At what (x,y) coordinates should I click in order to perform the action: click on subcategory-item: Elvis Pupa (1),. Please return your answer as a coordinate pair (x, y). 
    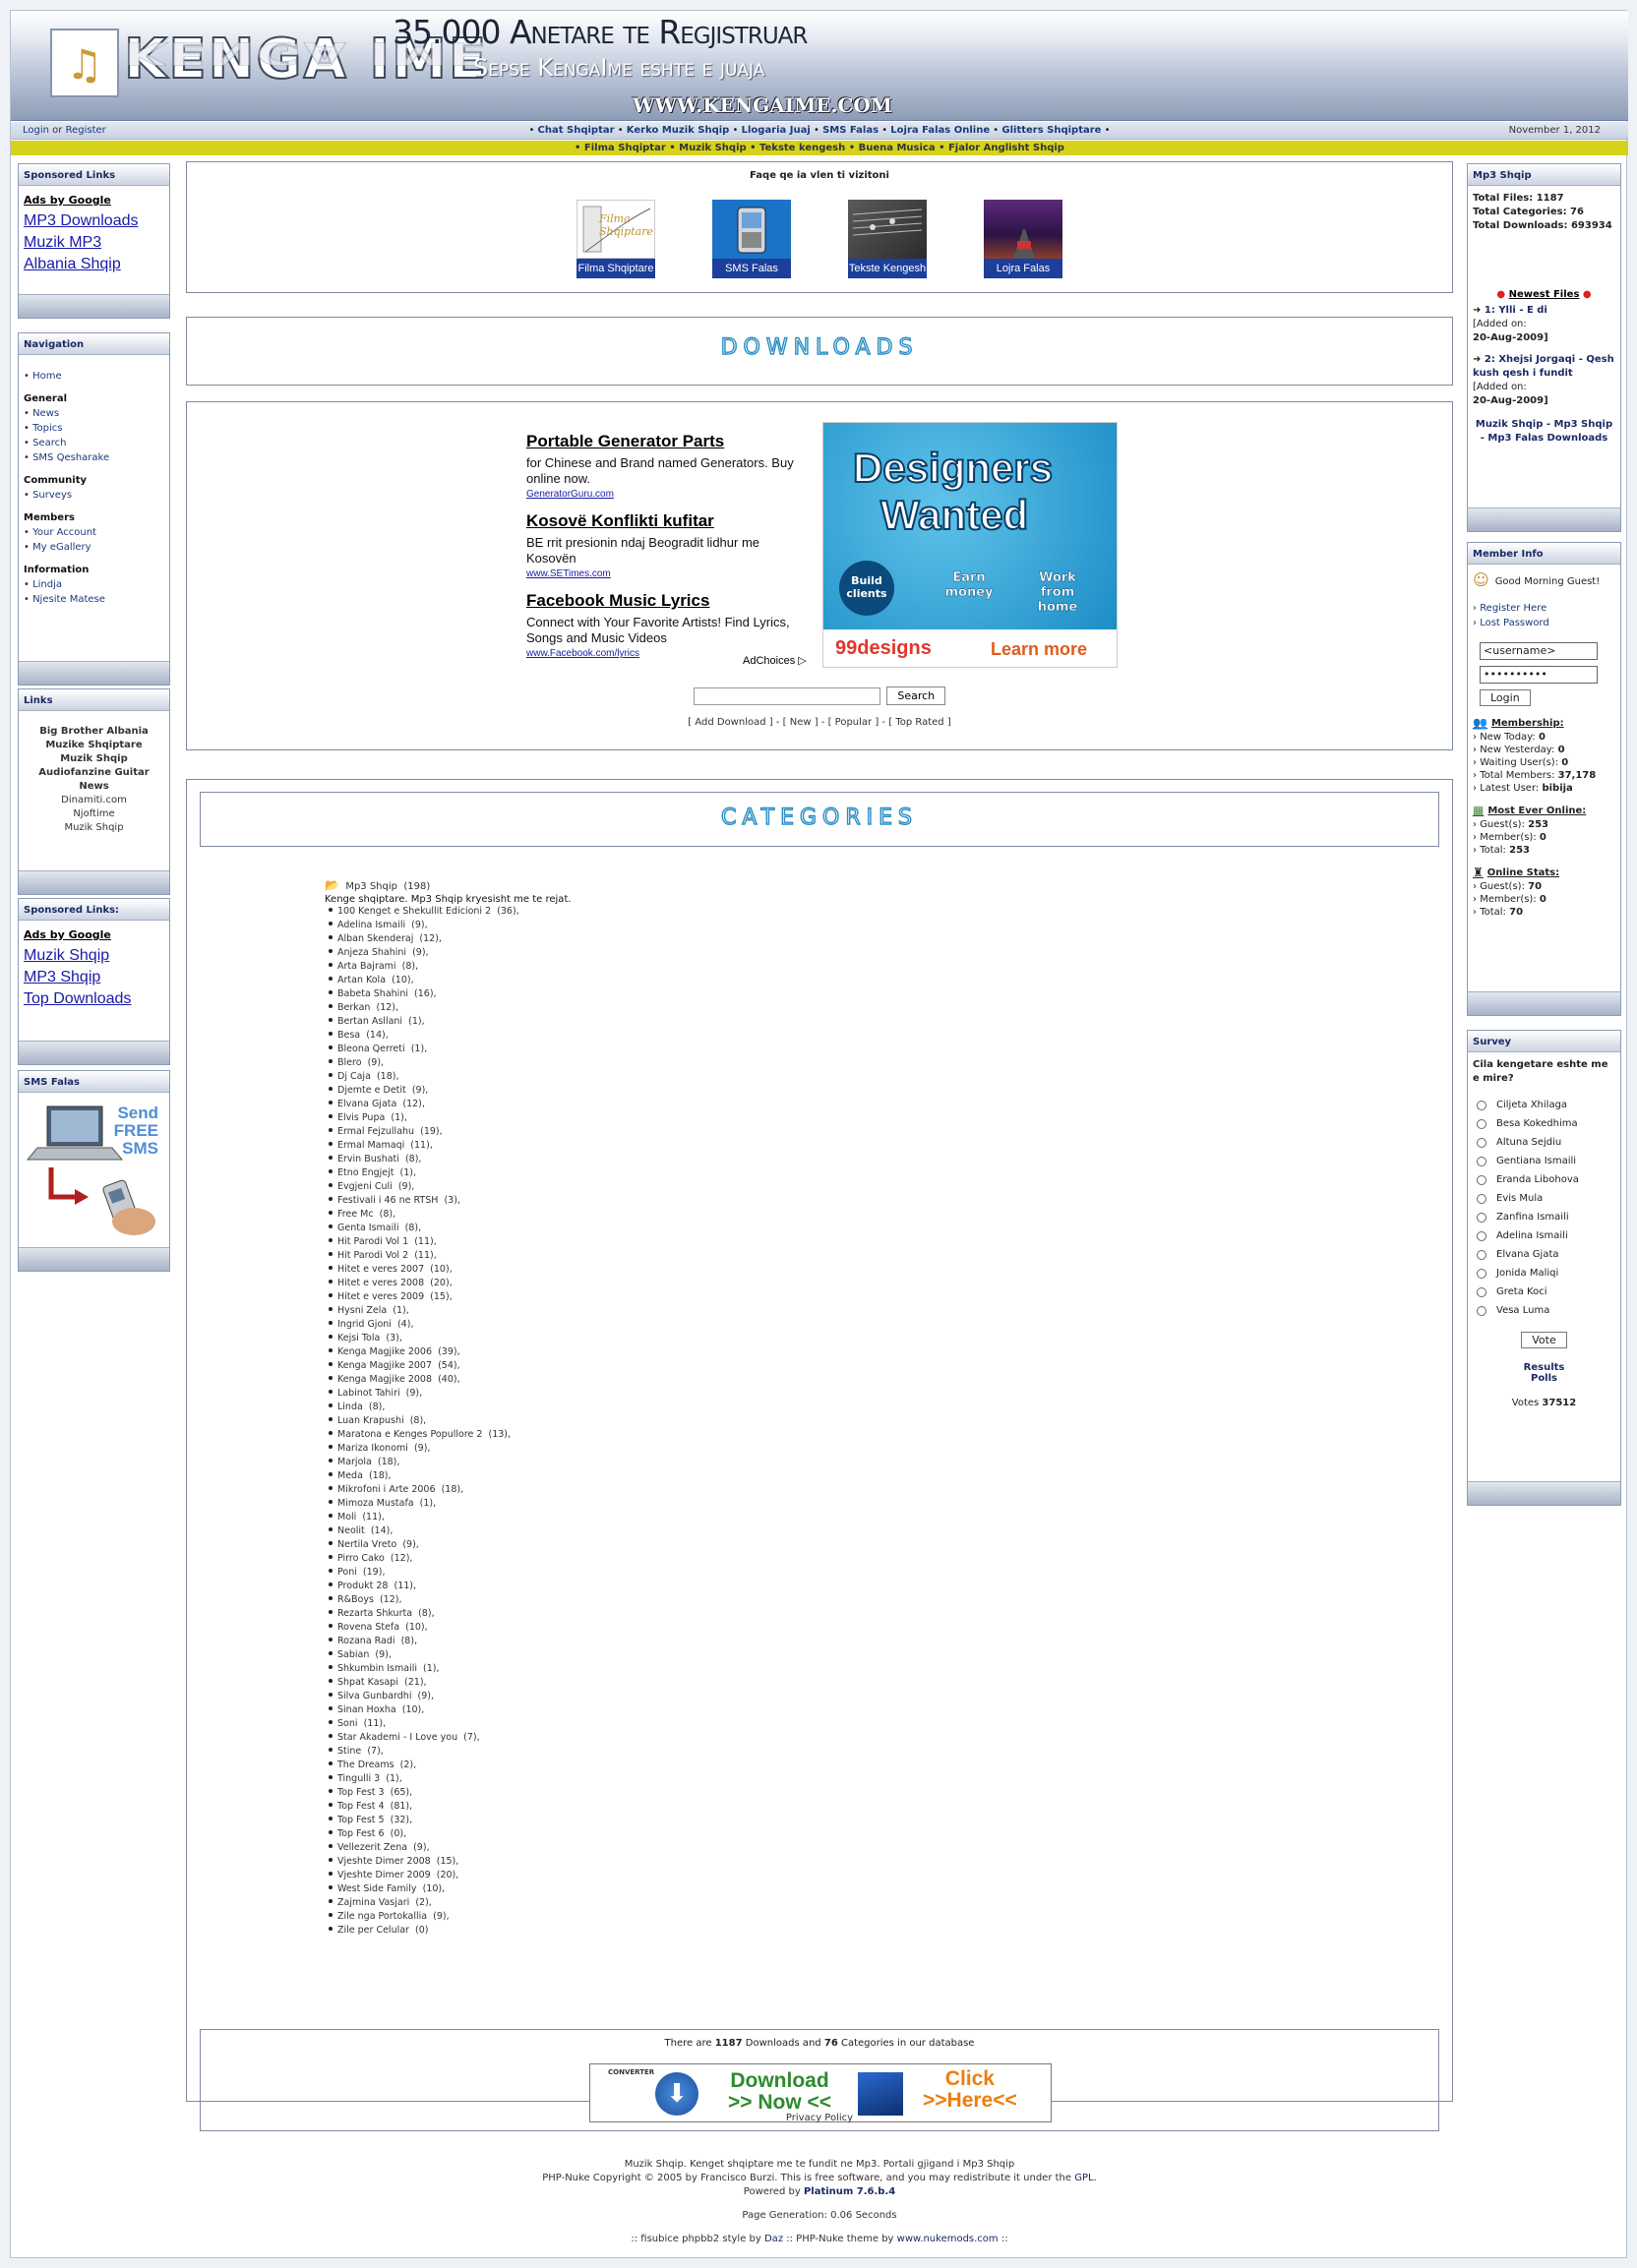
    Looking at the image, I should click on (448, 1118).